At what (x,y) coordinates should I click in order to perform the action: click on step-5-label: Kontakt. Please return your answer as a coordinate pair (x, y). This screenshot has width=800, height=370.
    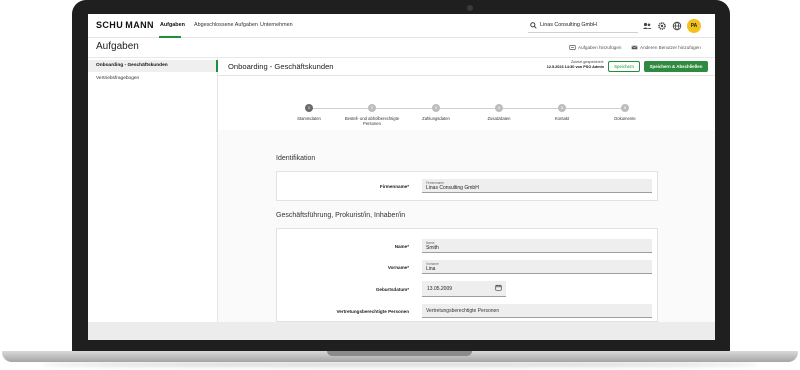
    Looking at the image, I should click on (562, 118).